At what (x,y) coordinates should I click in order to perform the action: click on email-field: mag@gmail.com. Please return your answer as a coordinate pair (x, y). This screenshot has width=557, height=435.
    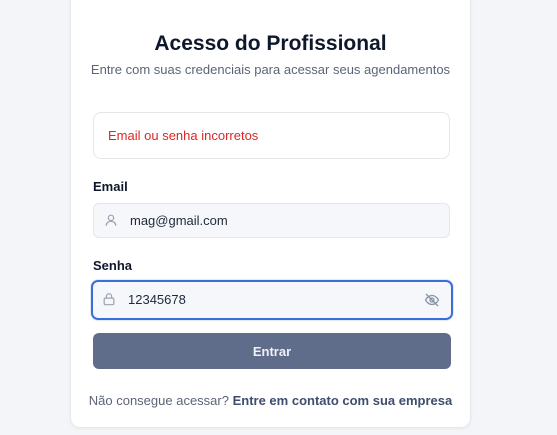
    Looking at the image, I should click on (271, 220).